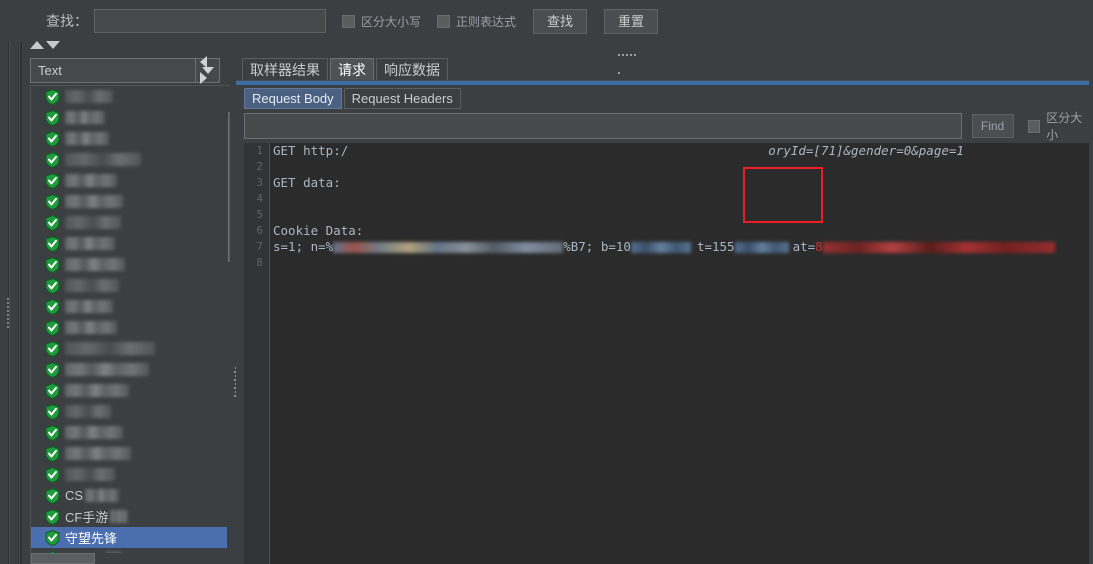  What do you see at coordinates (1091, 282) in the screenshot?
I see `window-right-edge` at bounding box center [1091, 282].